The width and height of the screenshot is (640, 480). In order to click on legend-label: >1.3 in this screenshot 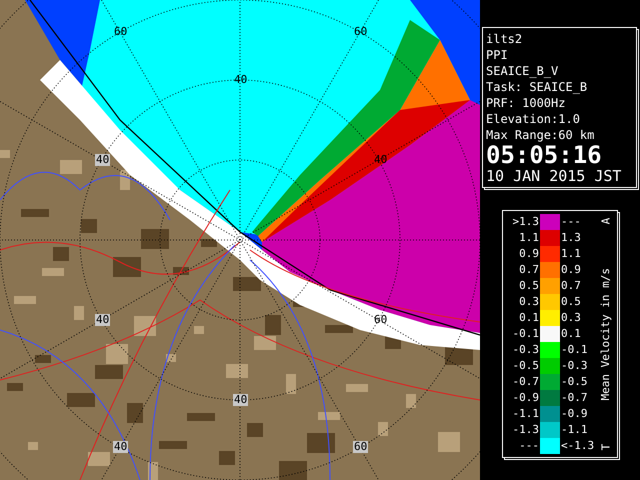, I will do `click(525, 222)`.